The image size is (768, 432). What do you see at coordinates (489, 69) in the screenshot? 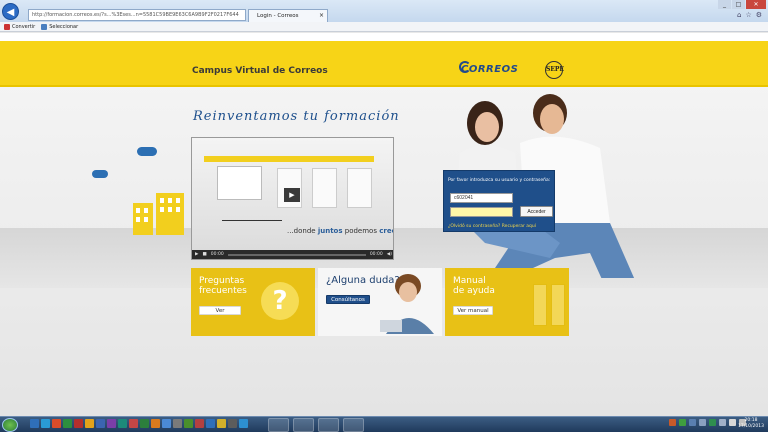
I see `correos-logo: CORREOS` at bounding box center [489, 69].